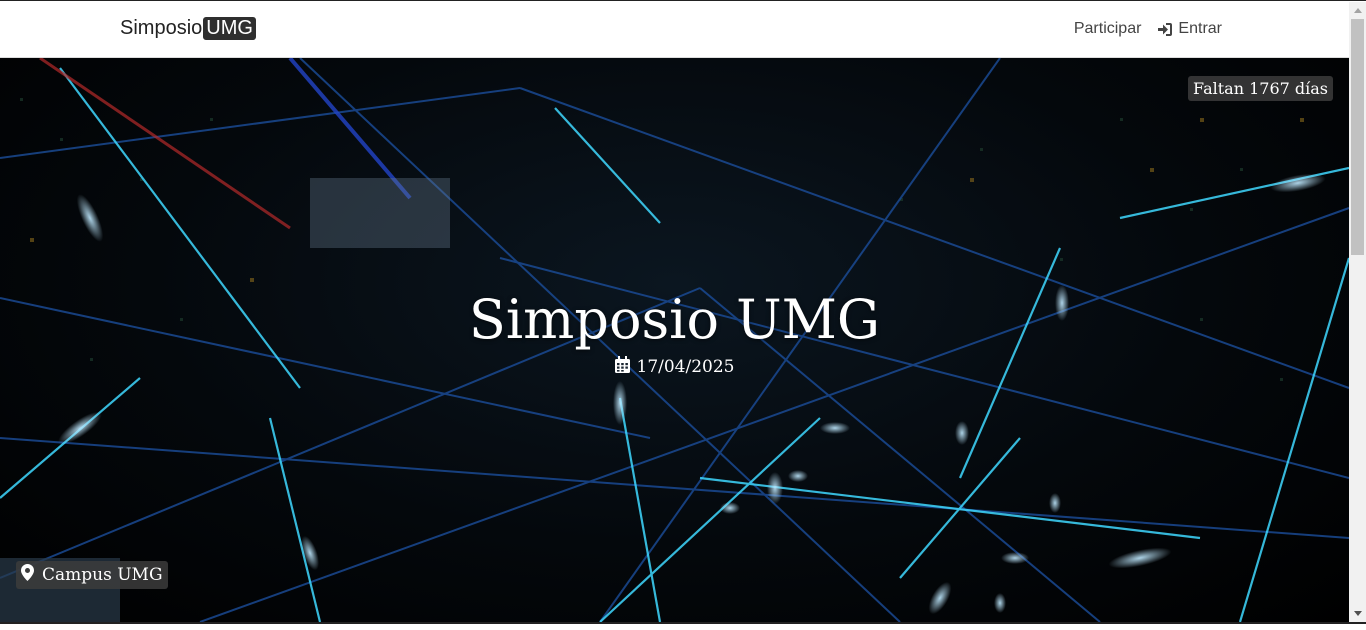 This screenshot has width=1366, height=630. I want to click on brand-badge: UMG, so click(229, 28).